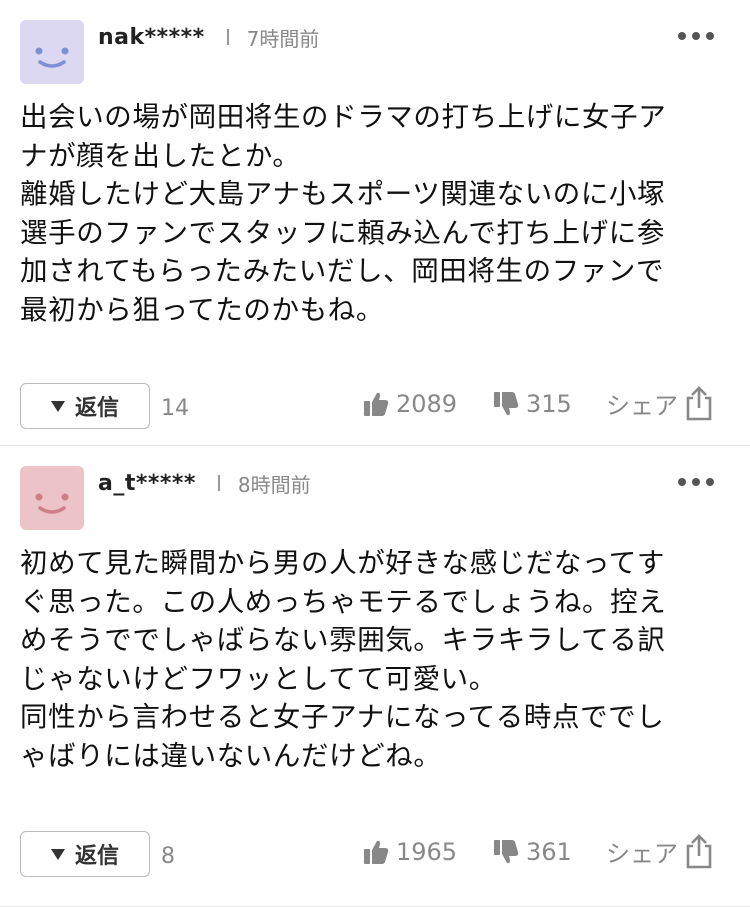 The width and height of the screenshot is (750, 907). I want to click on dislike-button: 315, so click(532, 404).